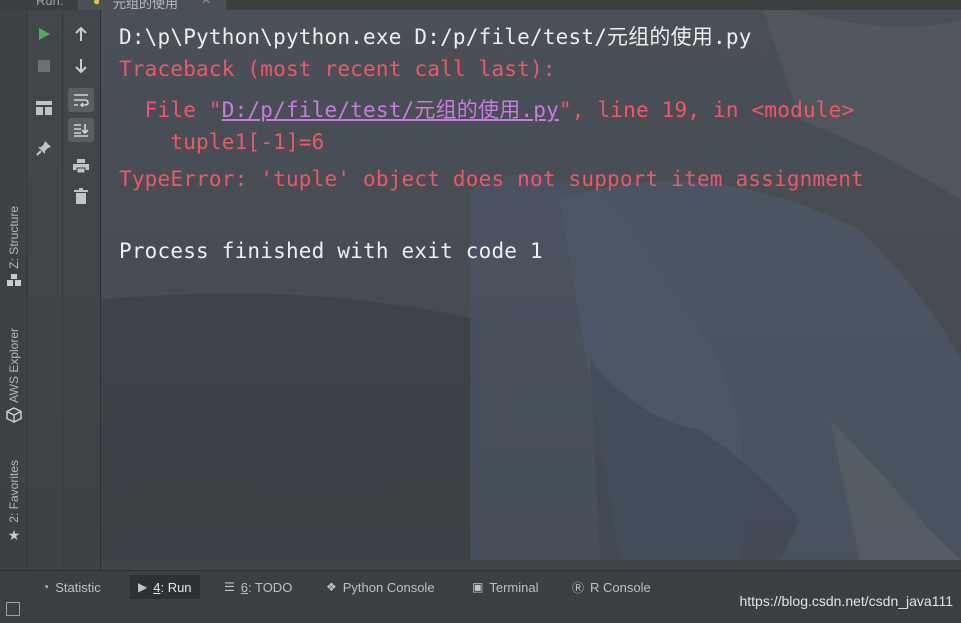 This screenshot has height=623, width=961. I want to click on tab-python-console: ❖ Python Console, so click(380, 587).